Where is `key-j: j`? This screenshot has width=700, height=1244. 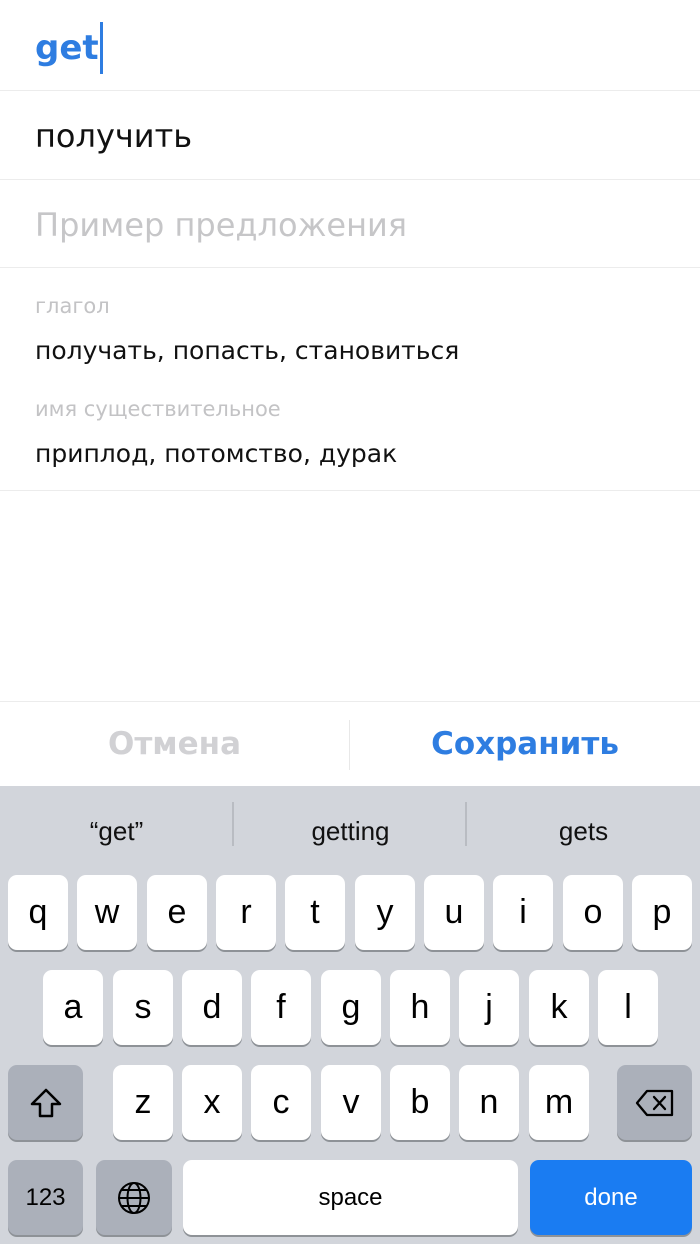
key-j: j is located at coordinates (489, 1007).